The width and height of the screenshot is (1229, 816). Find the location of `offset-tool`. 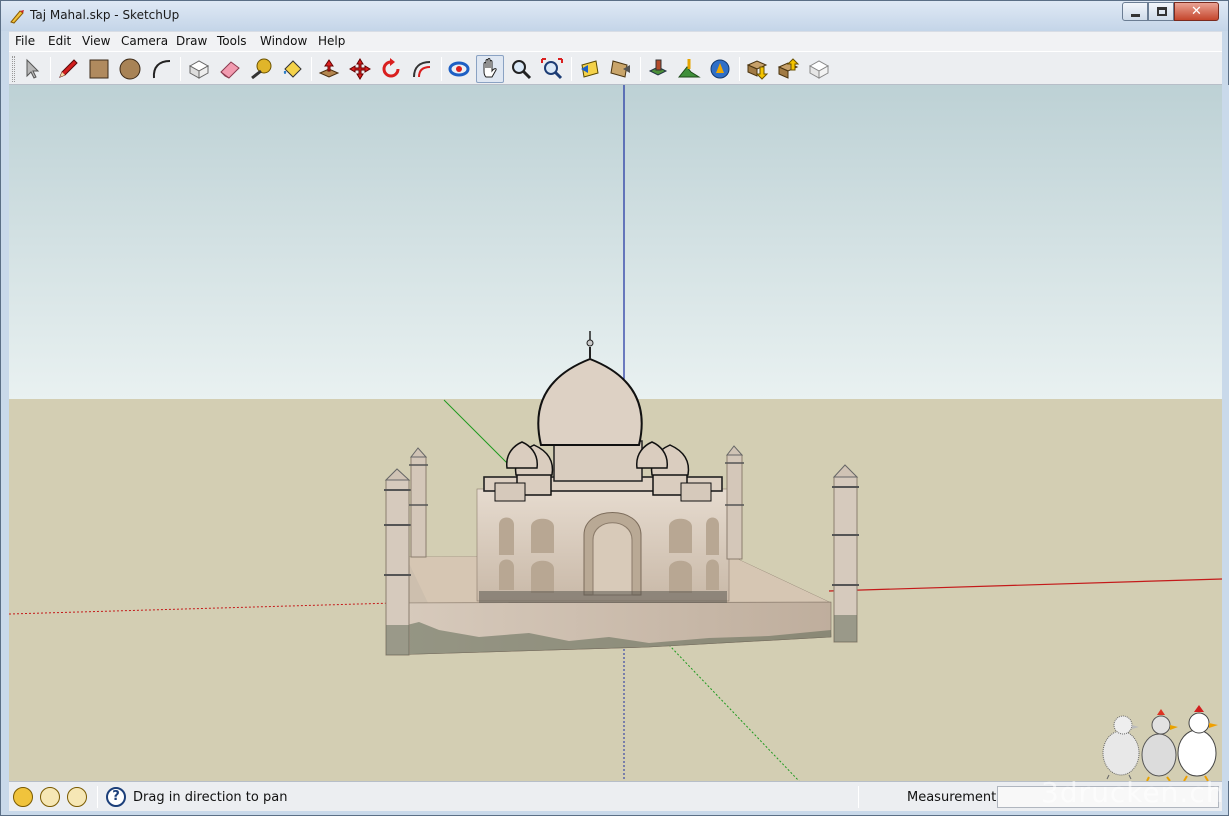

offset-tool is located at coordinates (422, 69).